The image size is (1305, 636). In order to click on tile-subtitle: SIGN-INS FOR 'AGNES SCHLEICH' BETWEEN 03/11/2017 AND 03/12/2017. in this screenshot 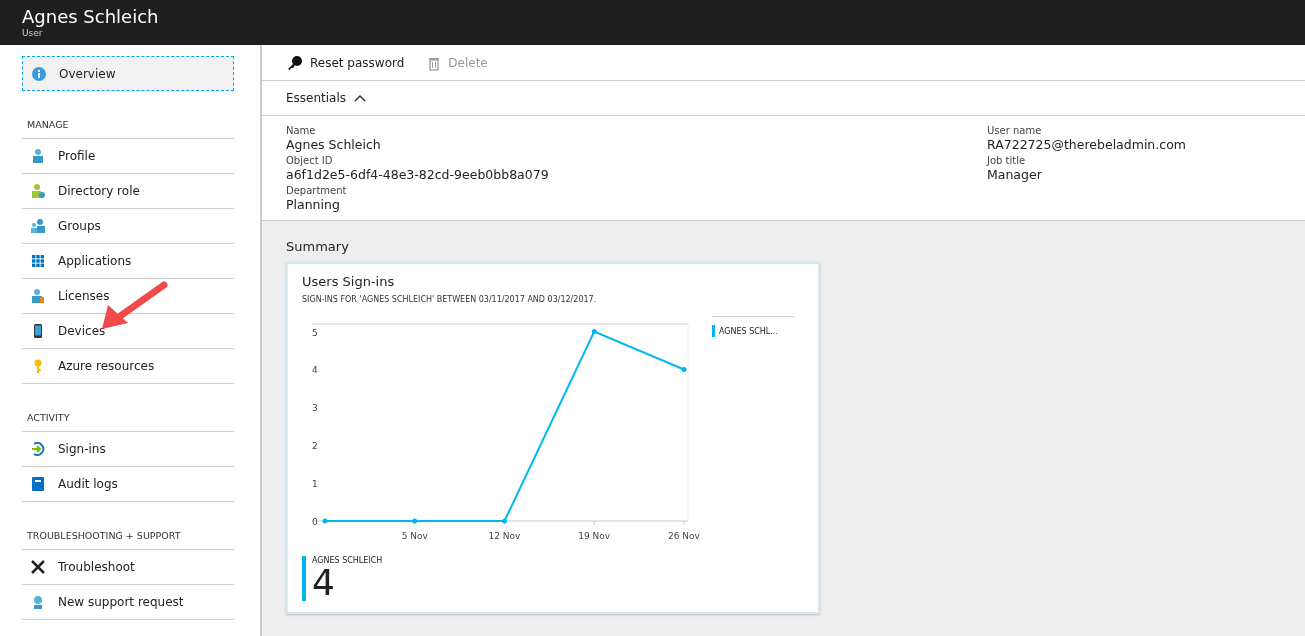, I will do `click(449, 299)`.